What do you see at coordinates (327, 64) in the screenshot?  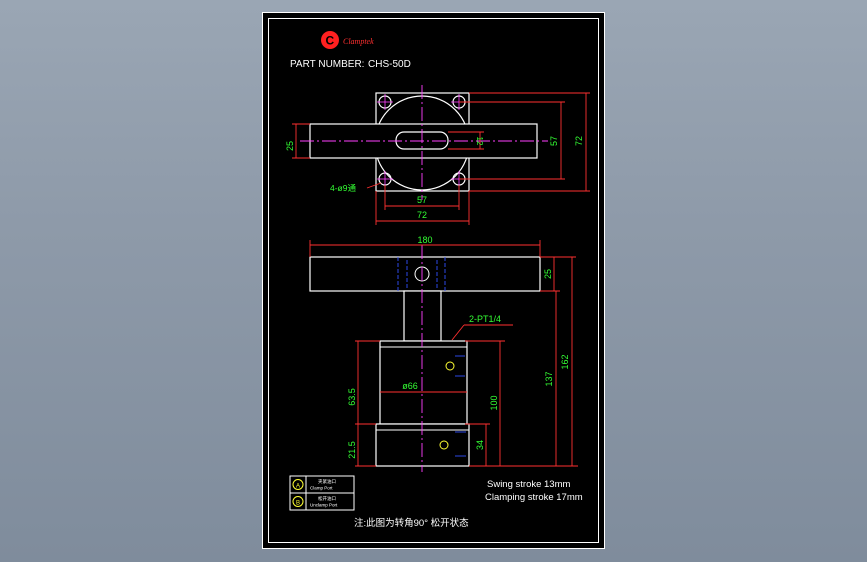 I see `part-number-label: PART NUMBER:` at bounding box center [327, 64].